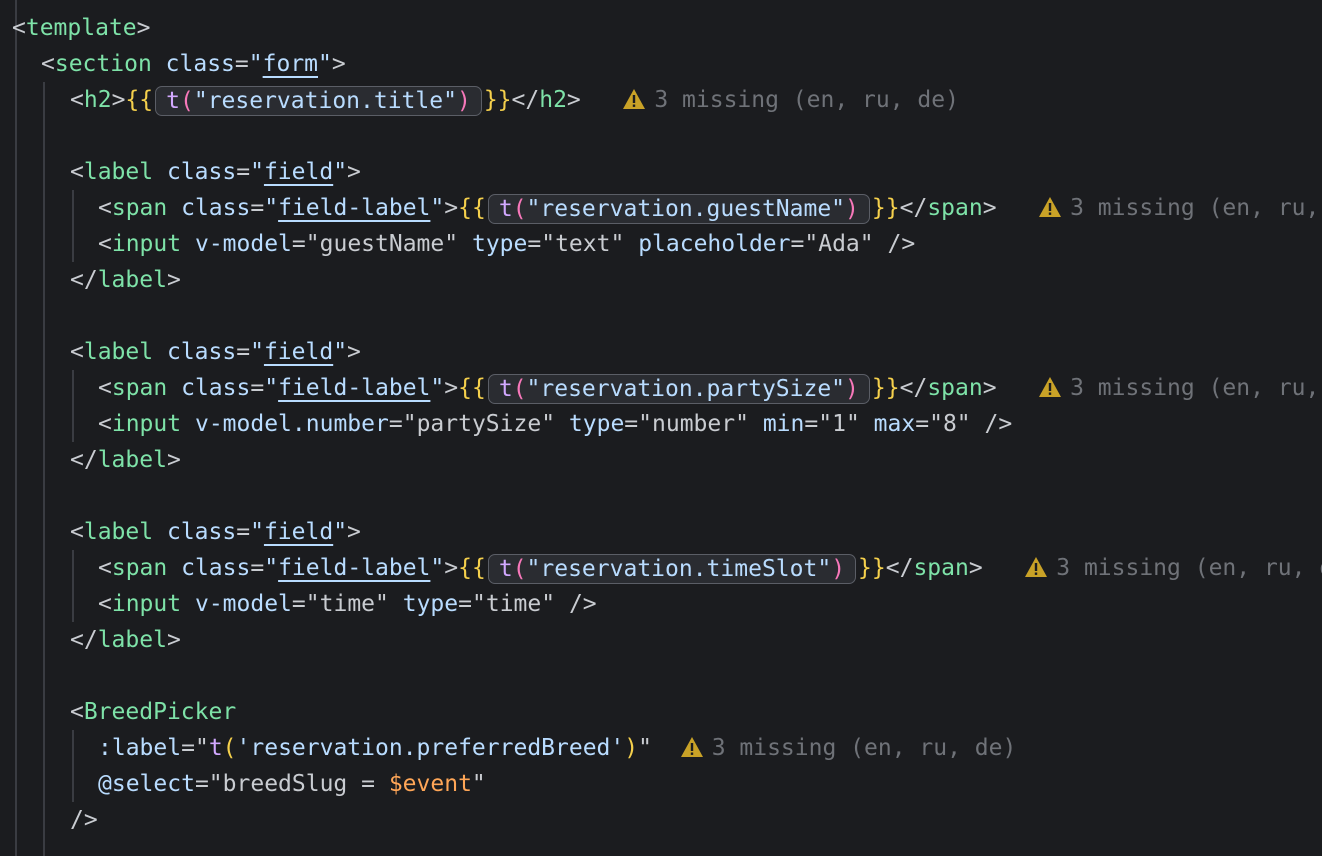  What do you see at coordinates (430, 748) in the screenshot?
I see `i18n-key: 'reservation.preferredBreed'` at bounding box center [430, 748].